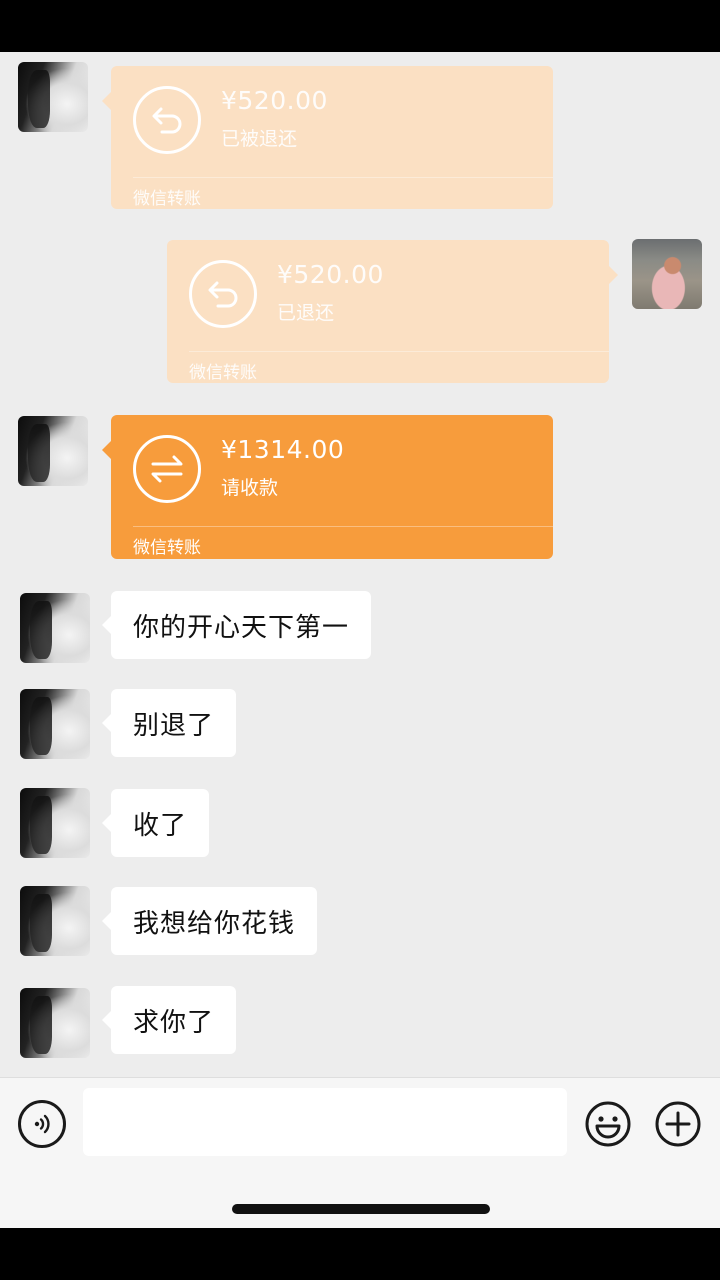 The image size is (720, 1280). I want to click on transfer-card-refunded-incoming: ¥520.00 已被退还 微信转账, so click(327, 137).